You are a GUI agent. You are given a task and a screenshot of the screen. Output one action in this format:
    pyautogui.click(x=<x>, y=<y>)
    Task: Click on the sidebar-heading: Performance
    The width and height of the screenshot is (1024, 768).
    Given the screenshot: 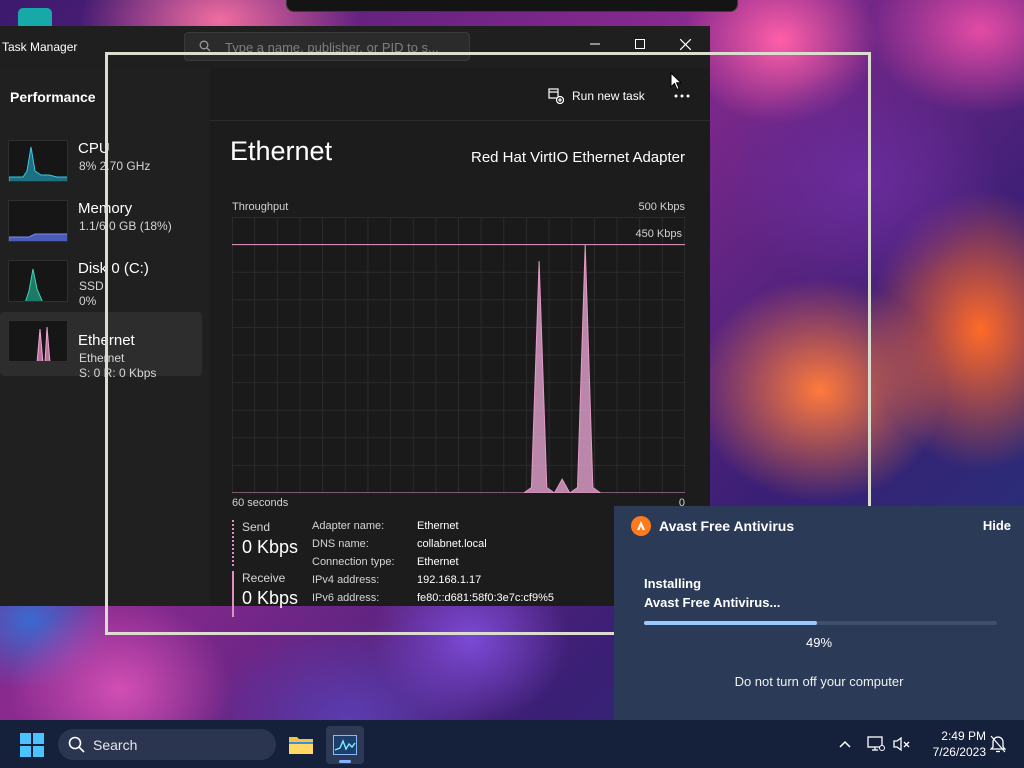 What is the action you would take?
    pyautogui.click(x=53, y=97)
    